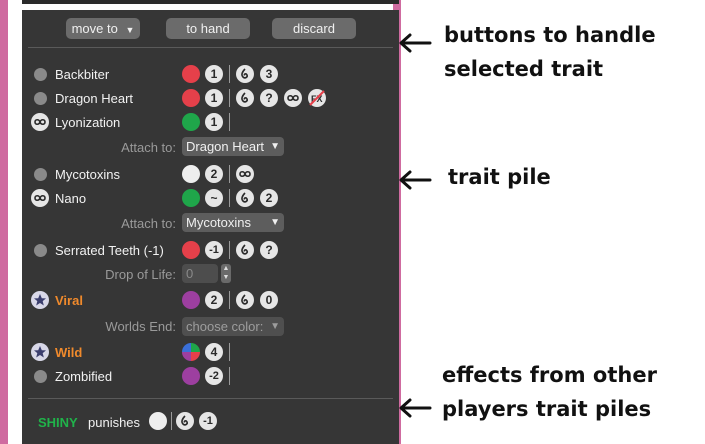  I want to click on trait-row-serrated-teeth: Serrated Teeth (-1) -1 ?, so click(210, 252).